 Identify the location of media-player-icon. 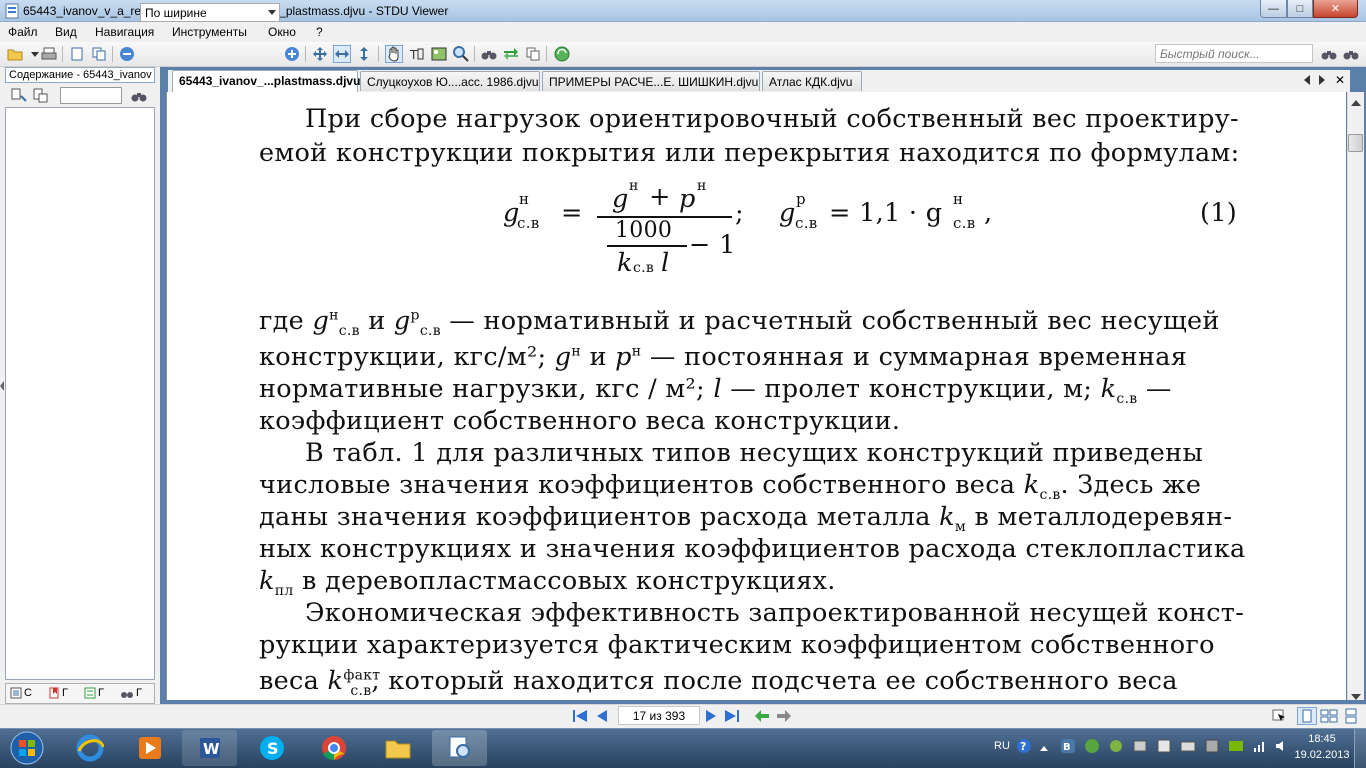
(149, 748).